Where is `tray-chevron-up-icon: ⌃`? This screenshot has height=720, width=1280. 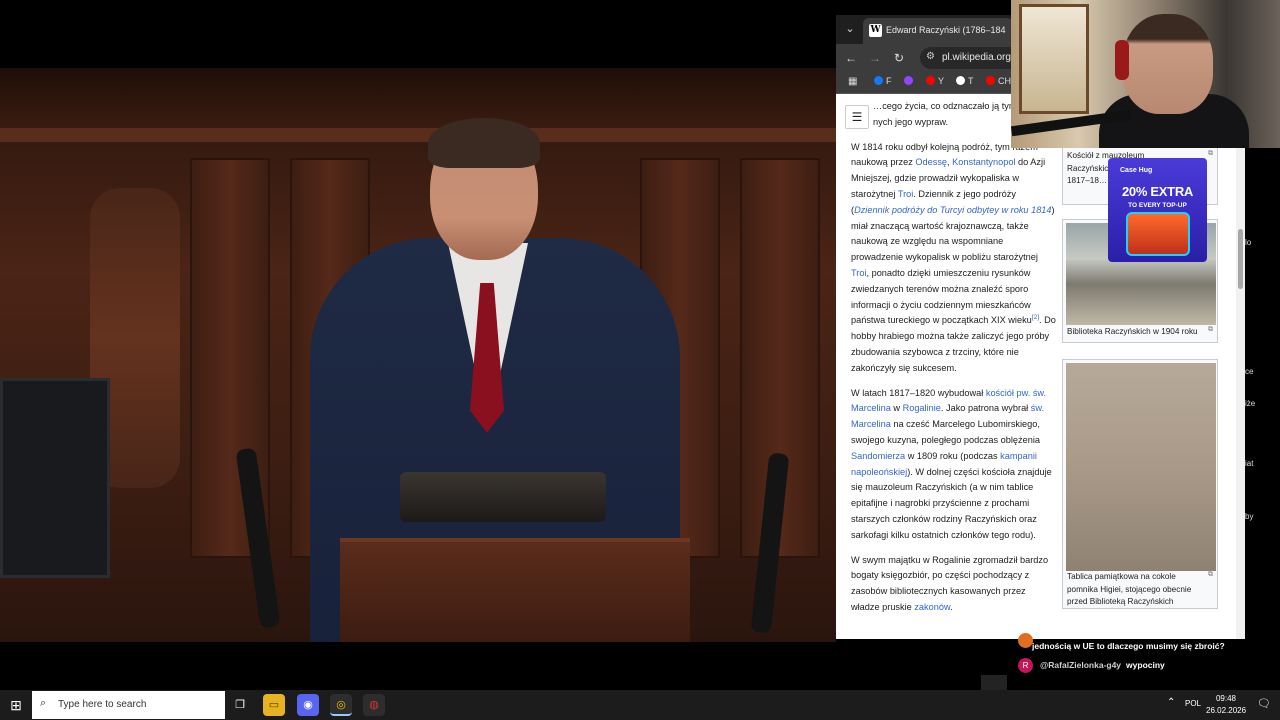 tray-chevron-up-icon: ⌃ is located at coordinates (1171, 702).